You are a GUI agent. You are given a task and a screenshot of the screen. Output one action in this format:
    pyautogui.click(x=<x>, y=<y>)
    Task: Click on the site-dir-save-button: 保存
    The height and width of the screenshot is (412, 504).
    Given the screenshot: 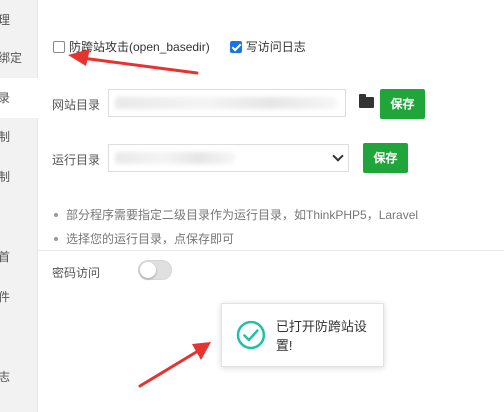 What is the action you would take?
    pyautogui.click(x=402, y=104)
    